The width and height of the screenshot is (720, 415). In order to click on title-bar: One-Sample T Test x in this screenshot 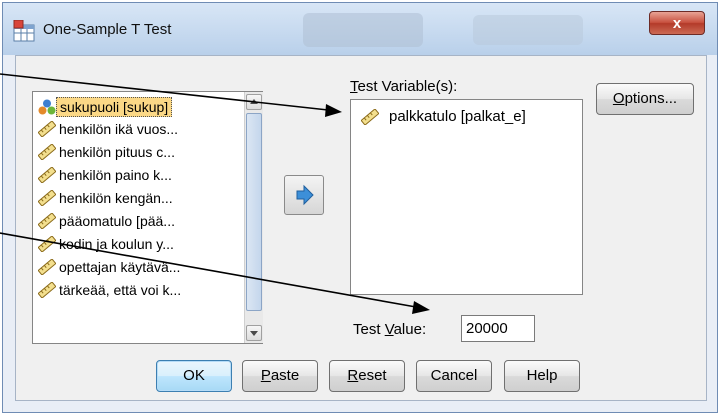, I will do `click(360, 29)`.